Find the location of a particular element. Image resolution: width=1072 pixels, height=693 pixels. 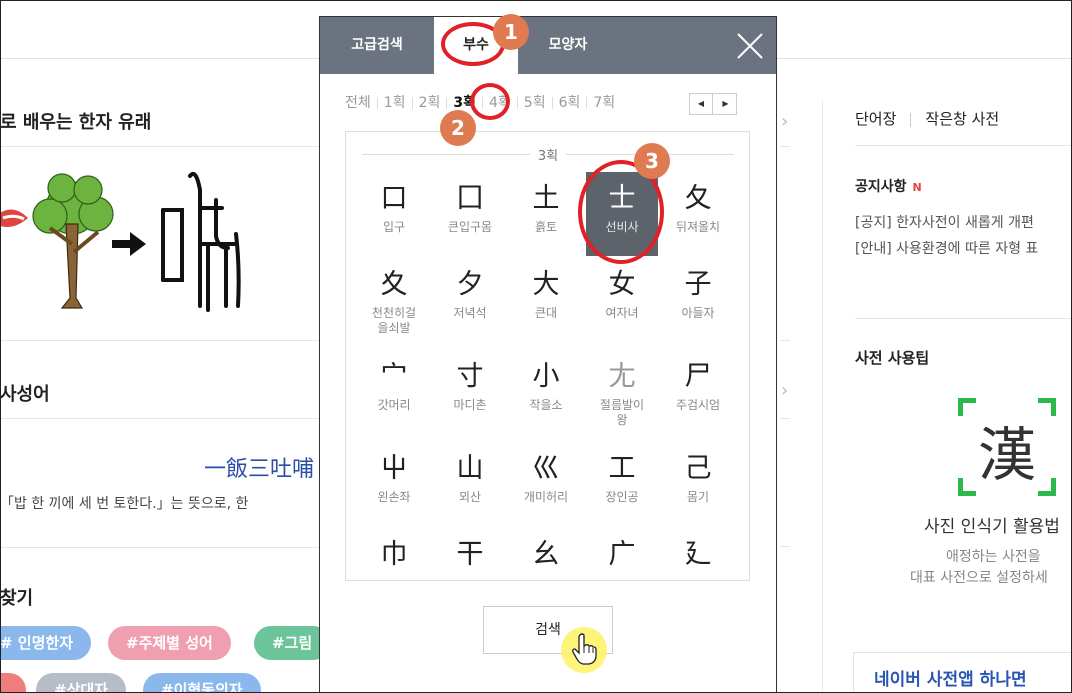

radical-cell: 夊 천천히걸 을쇠발 is located at coordinates (394, 300).